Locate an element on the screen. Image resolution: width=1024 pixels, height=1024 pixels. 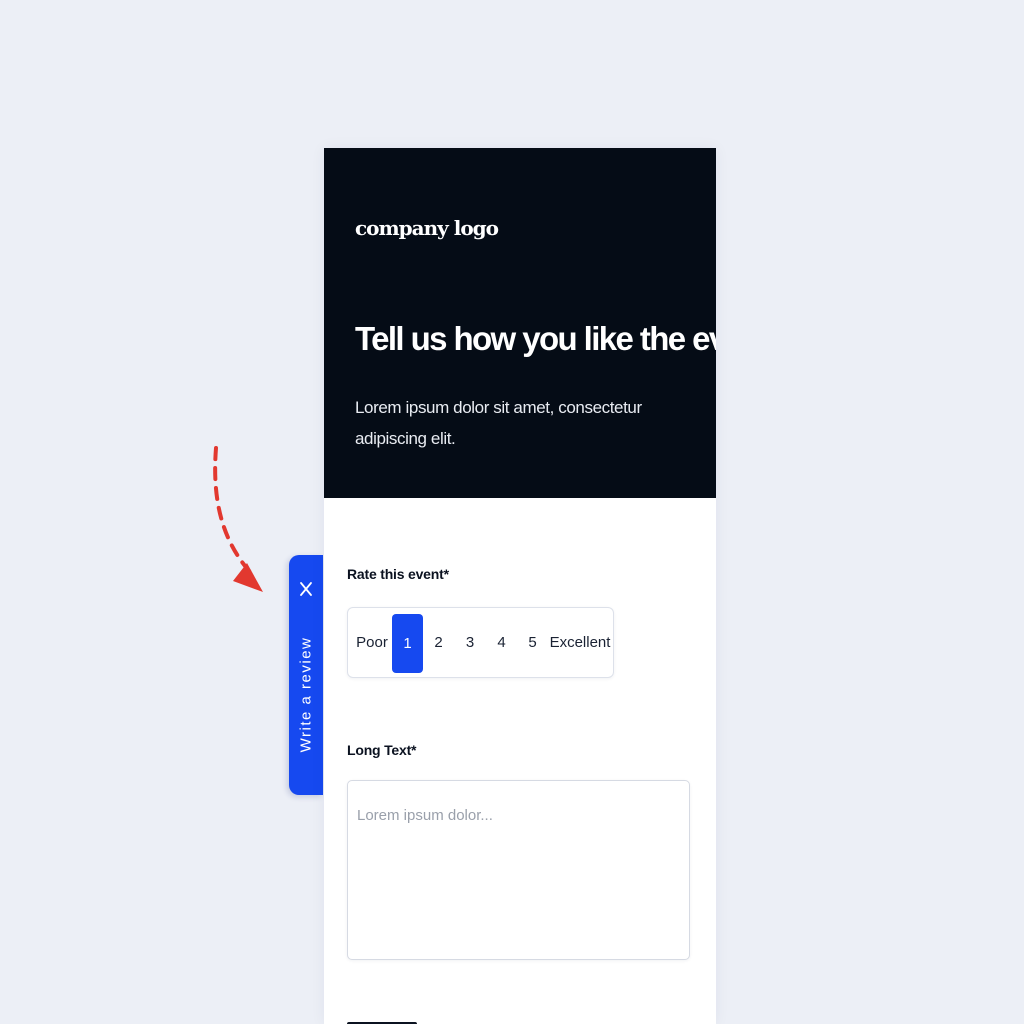
rating-high-label: Excellent is located at coordinates (580, 642).